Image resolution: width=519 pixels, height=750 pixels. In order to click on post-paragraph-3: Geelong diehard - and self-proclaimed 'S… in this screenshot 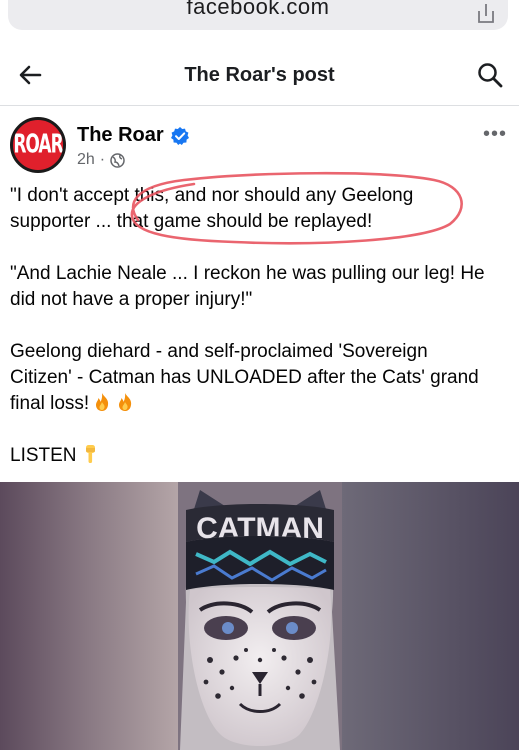, I will do `click(250, 378)`.